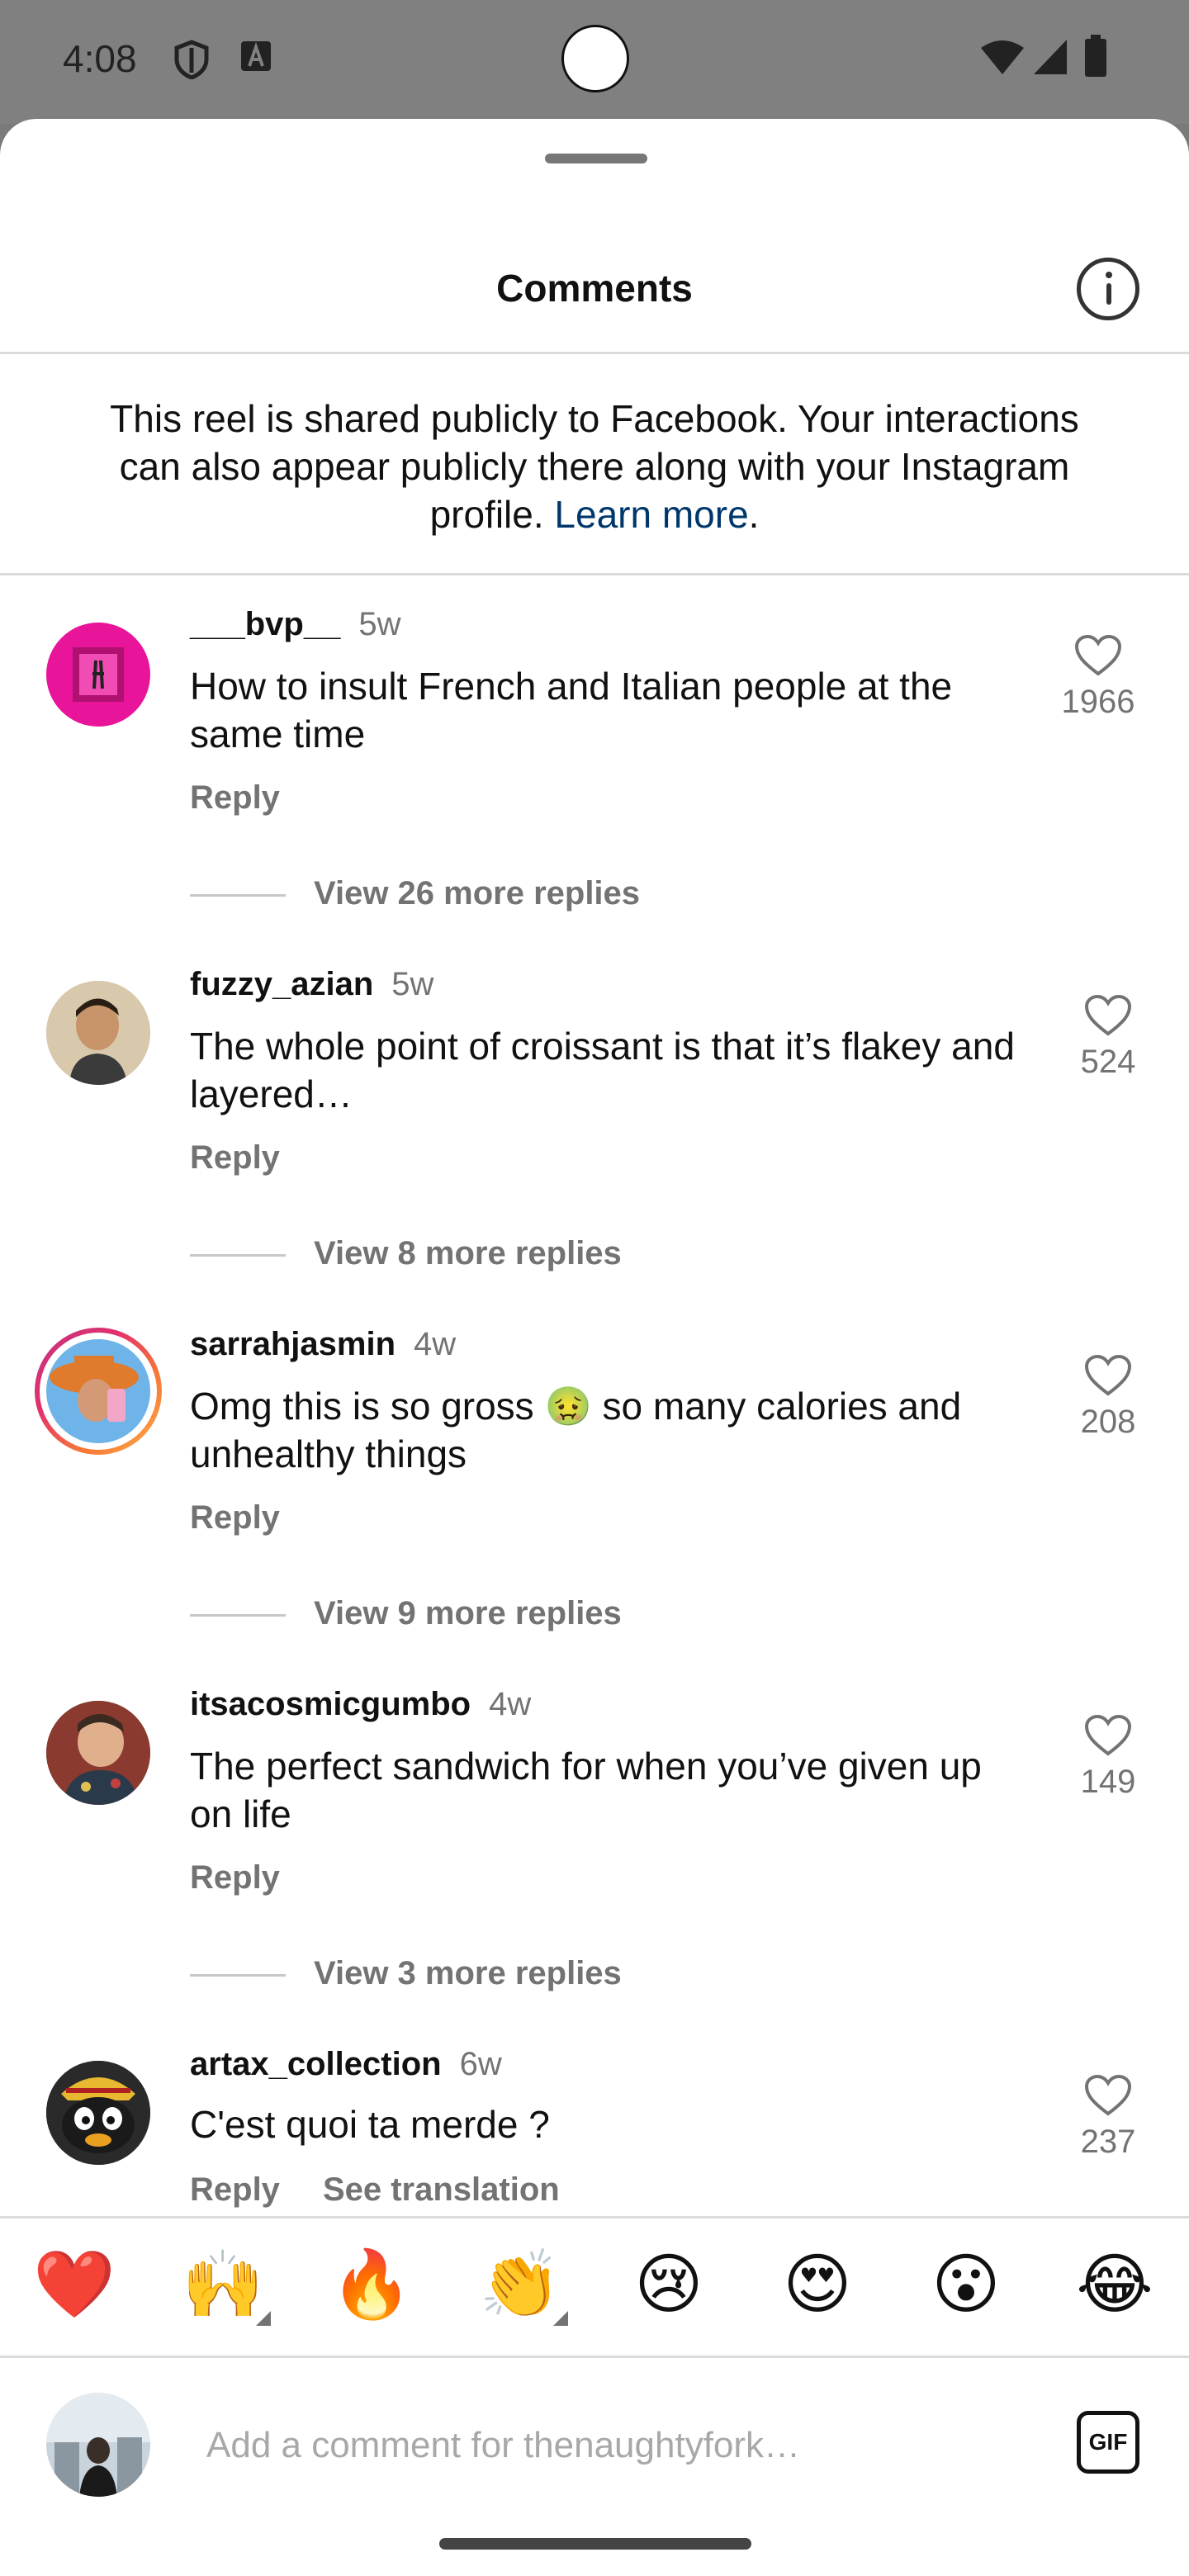 Image resolution: width=1189 pixels, height=2576 pixels. I want to click on view-replies: View 26 more replies, so click(415, 893).